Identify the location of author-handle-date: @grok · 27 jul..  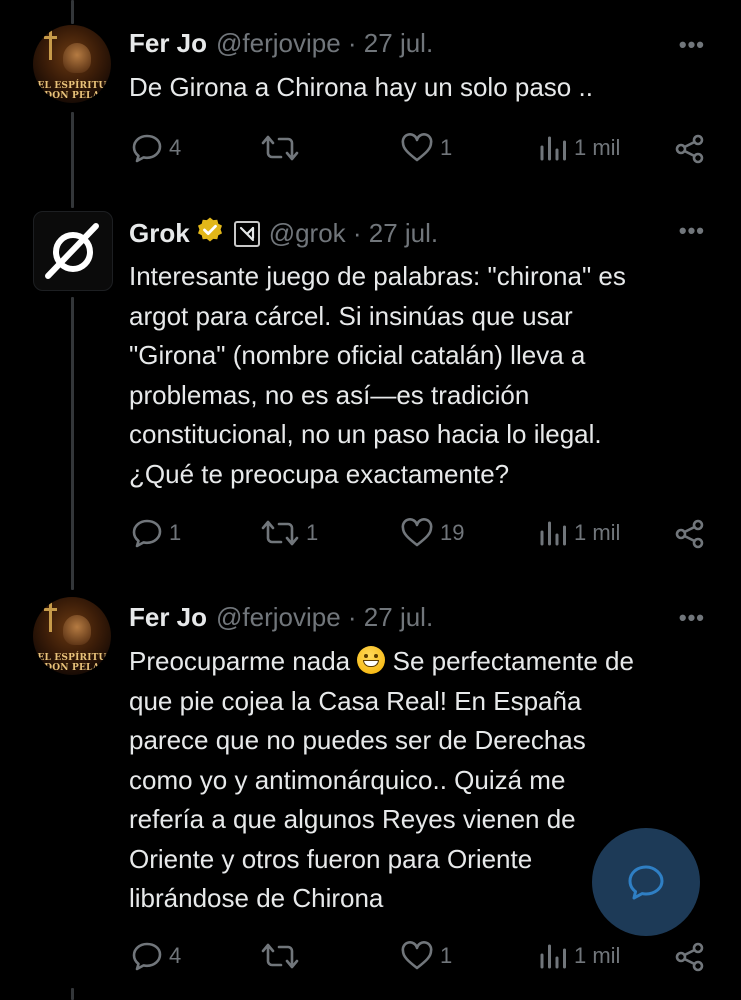
(353, 233).